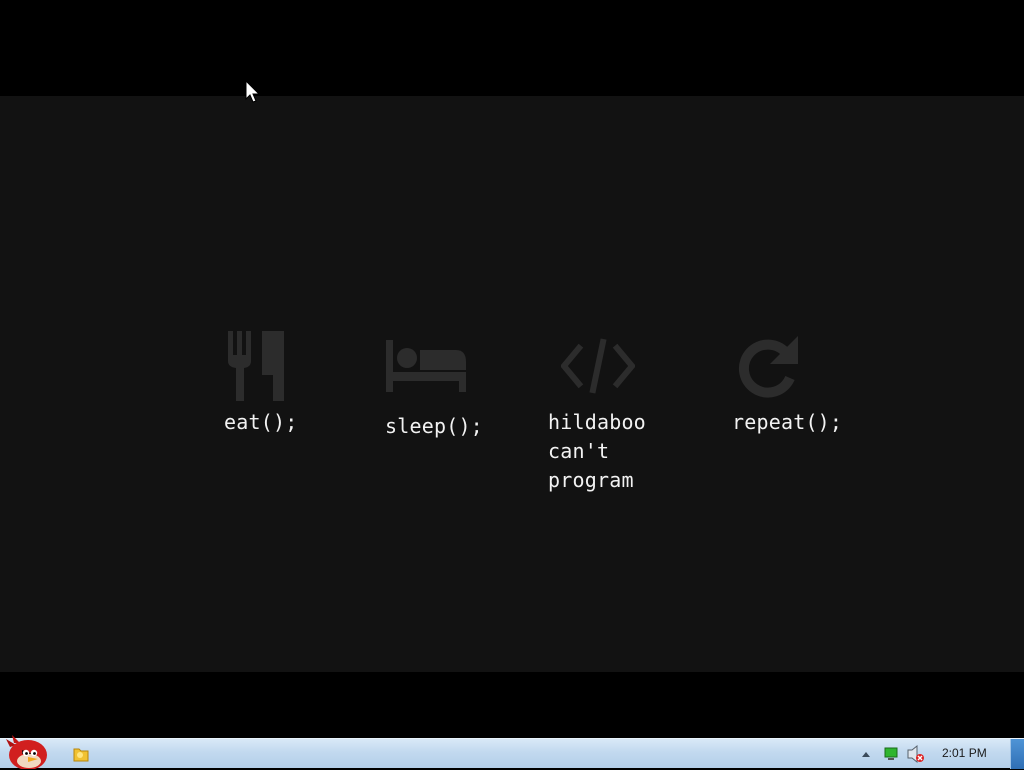 This screenshot has height=770, width=1024. What do you see at coordinates (866, 754) in the screenshot?
I see `show-hidden-icons-arrow-icon` at bounding box center [866, 754].